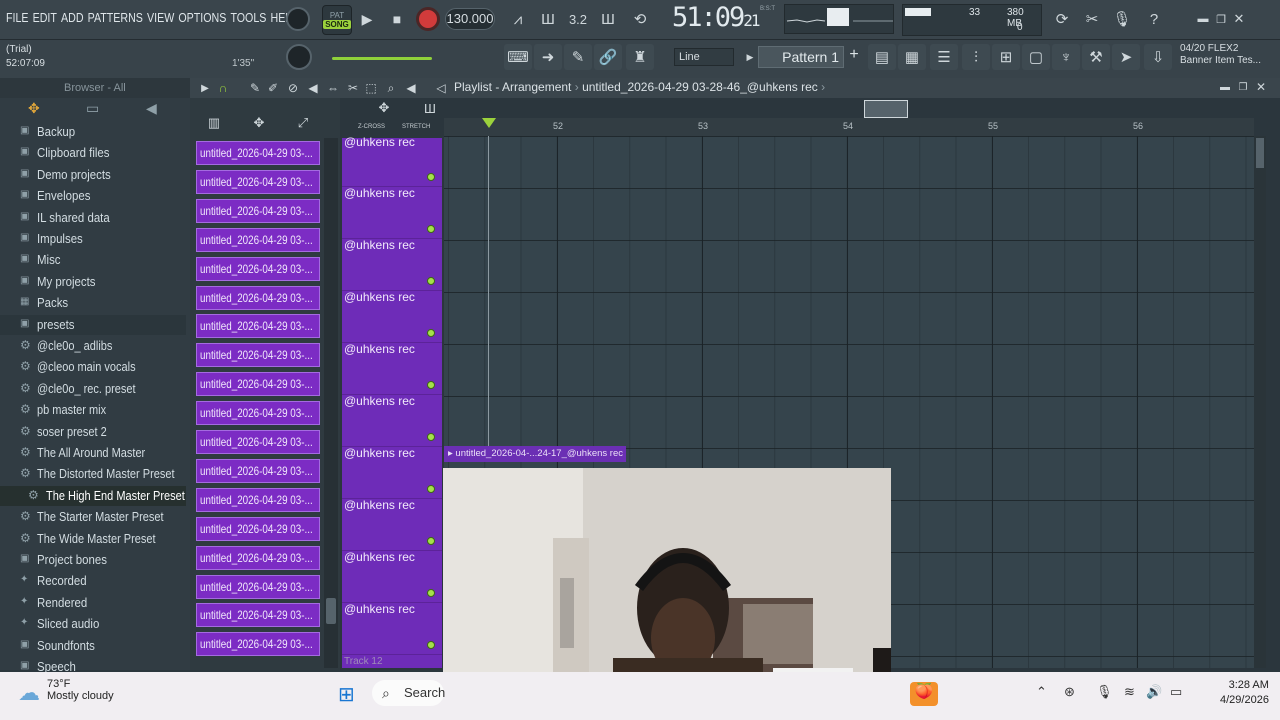 The width and height of the screenshot is (1280, 720). Describe the element at coordinates (93, 432) in the screenshot. I see `browser-item: ⚙ soser preset 2` at that location.